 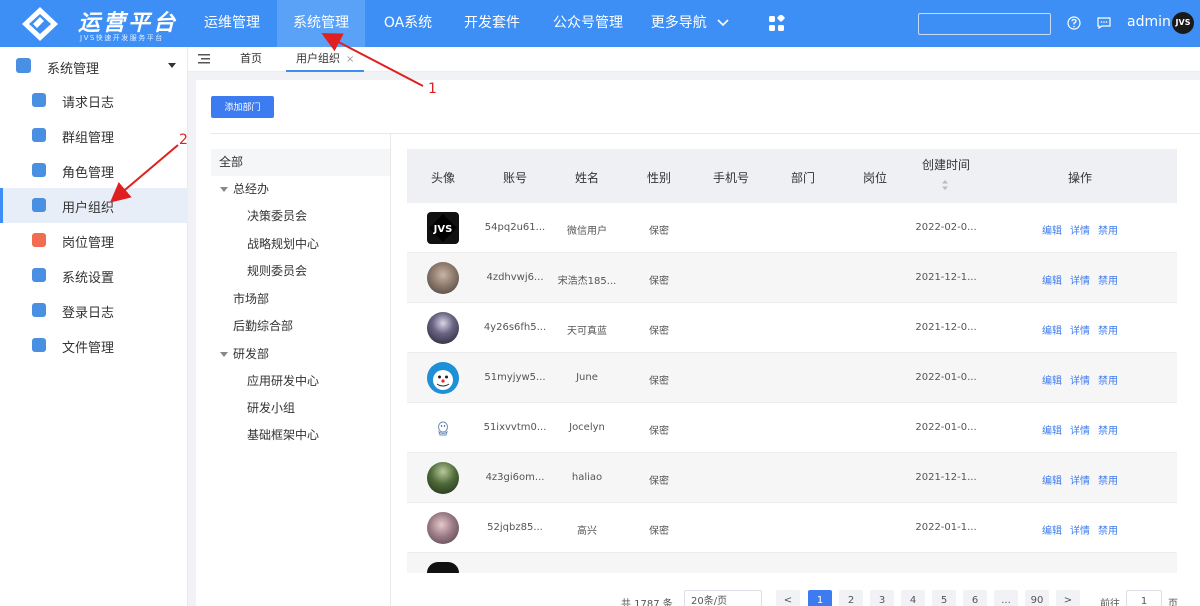 What do you see at coordinates (432, 89) in the screenshot?
I see `annotation-label-1: 1` at bounding box center [432, 89].